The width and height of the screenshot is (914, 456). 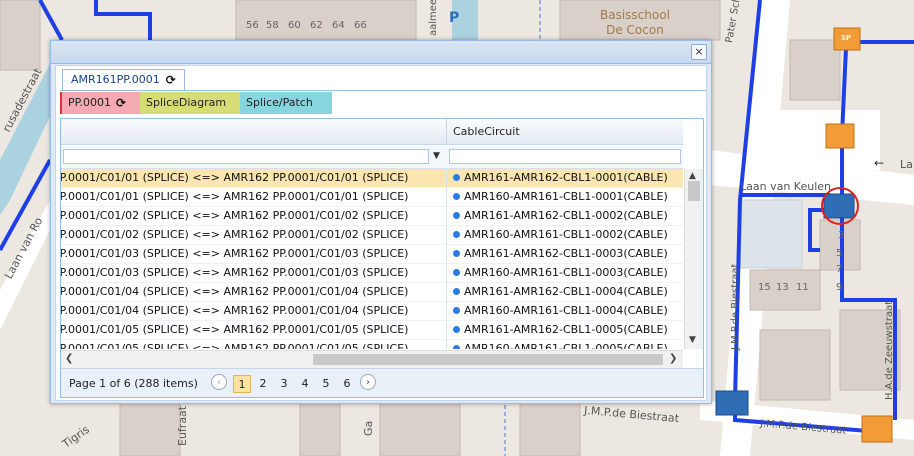 I want to click on cablecircuit-cell: AMR161-AMR162-CBL1-0001(CABLE), so click(x=566, y=178).